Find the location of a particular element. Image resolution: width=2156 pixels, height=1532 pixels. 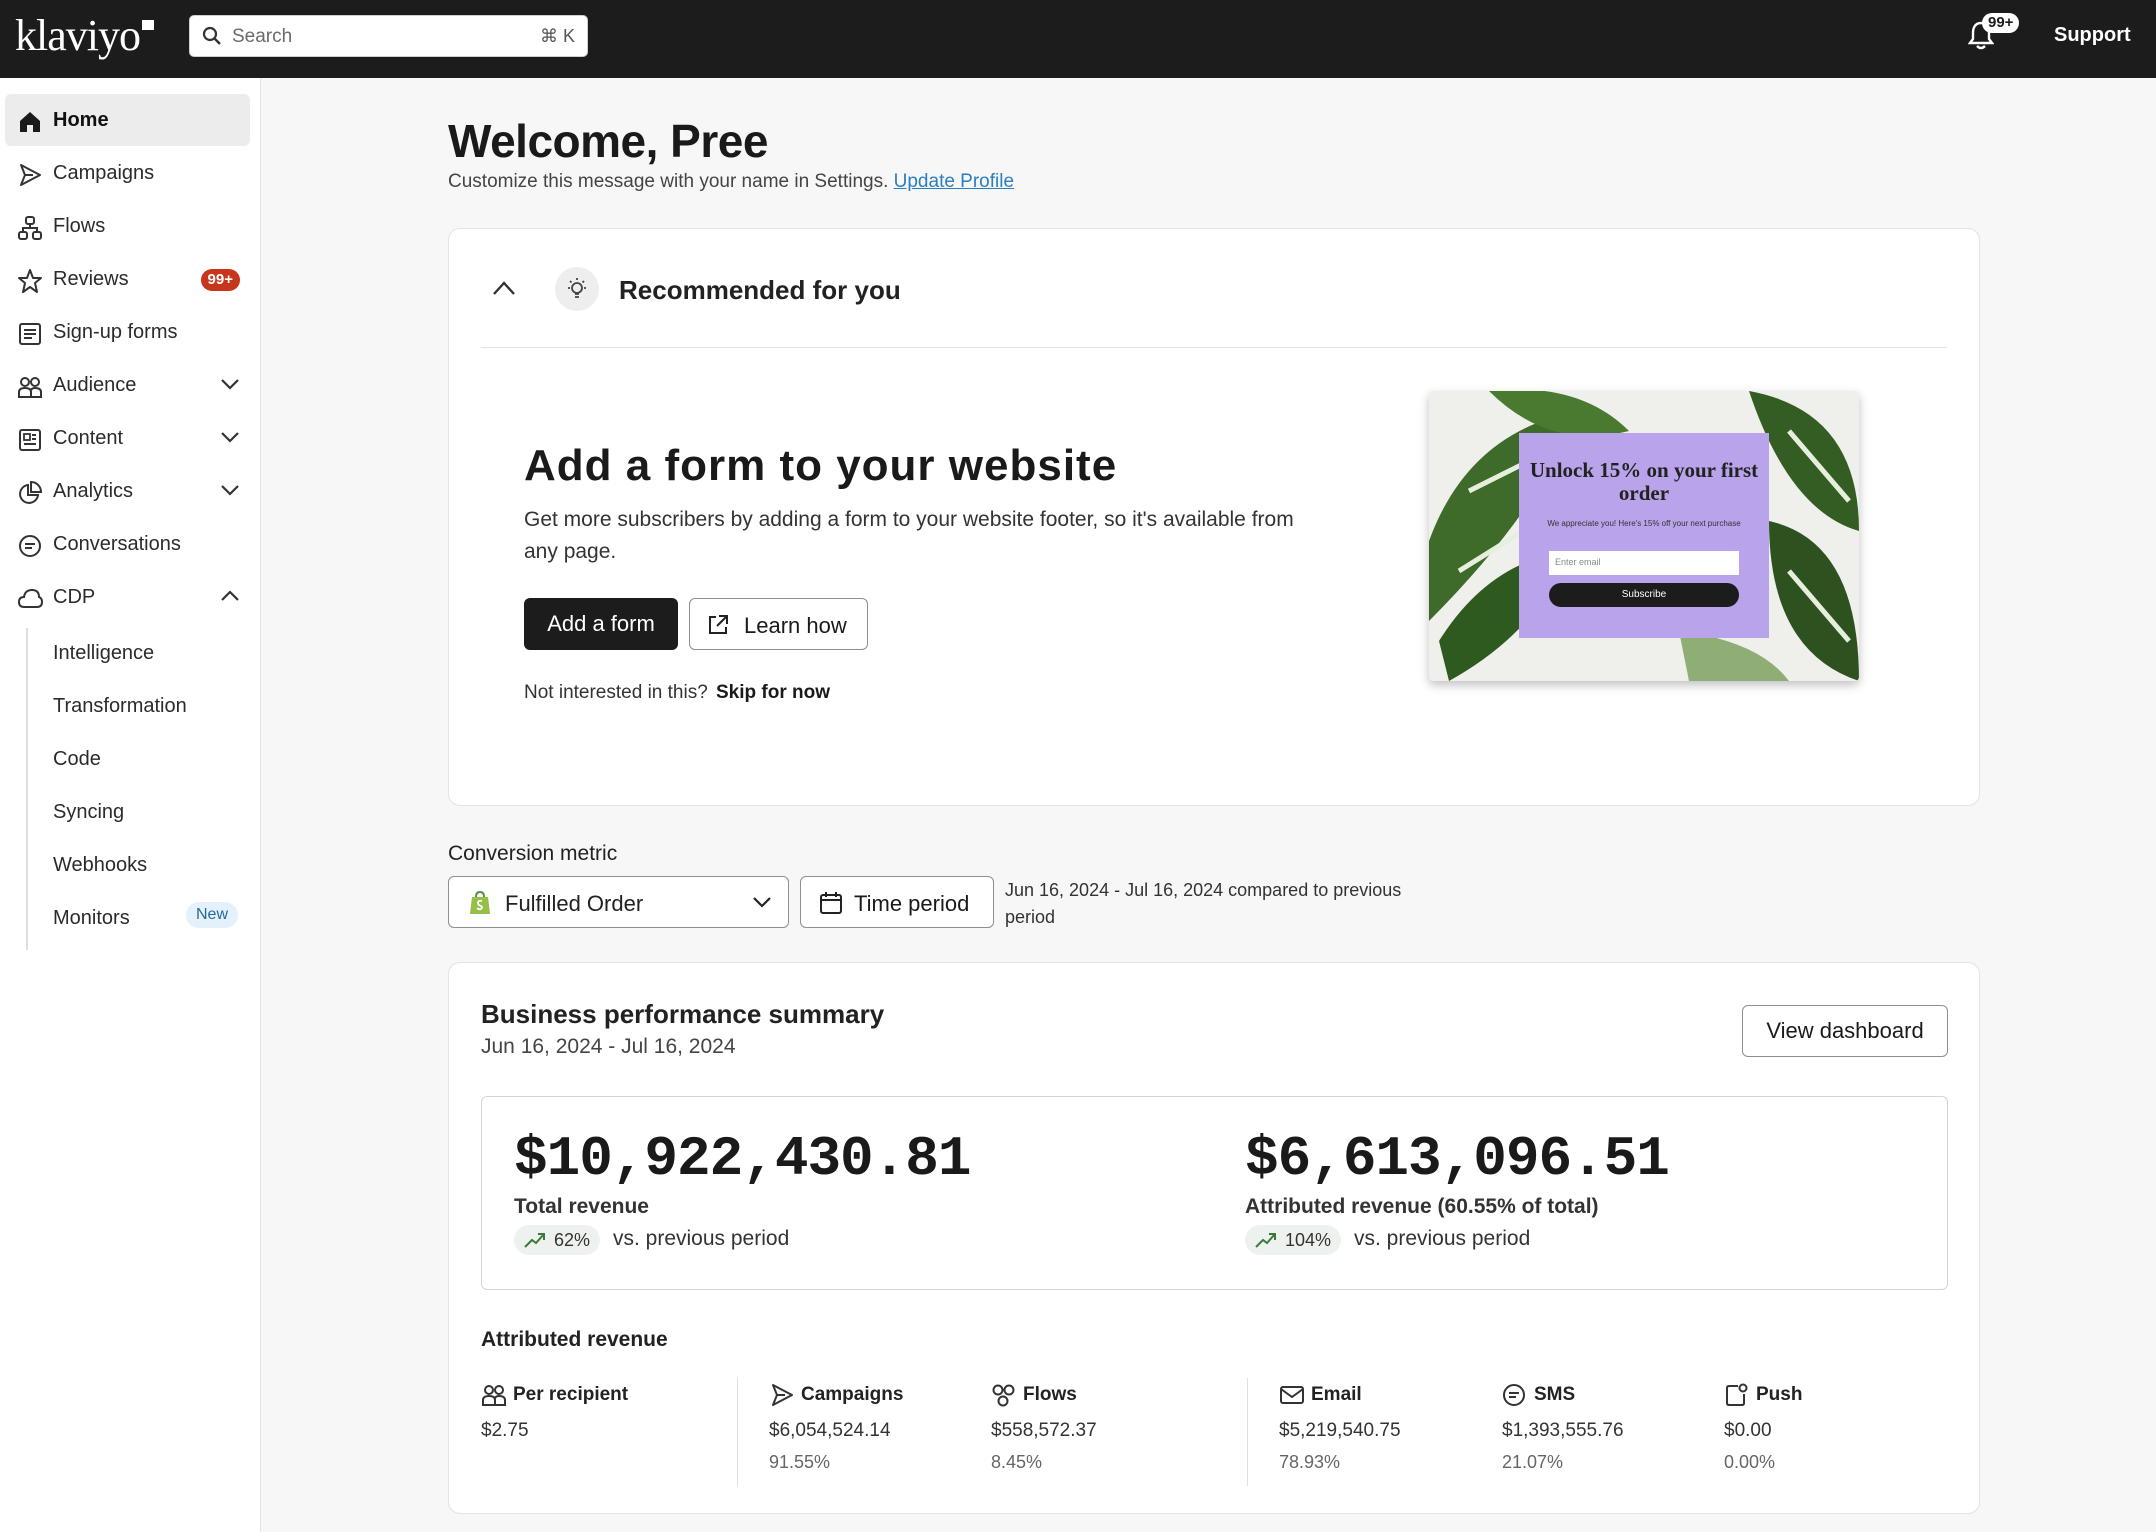

page-title: Welcome, Pree is located at coordinates (608, 141).